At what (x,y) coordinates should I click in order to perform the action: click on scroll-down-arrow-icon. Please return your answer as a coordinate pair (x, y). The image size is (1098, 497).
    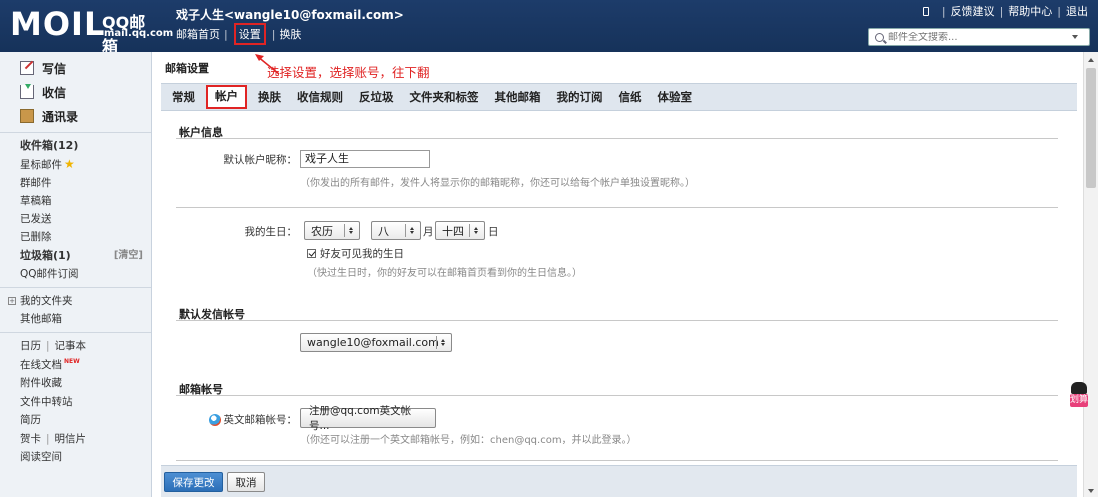
    Looking at the image, I should click on (1091, 491).